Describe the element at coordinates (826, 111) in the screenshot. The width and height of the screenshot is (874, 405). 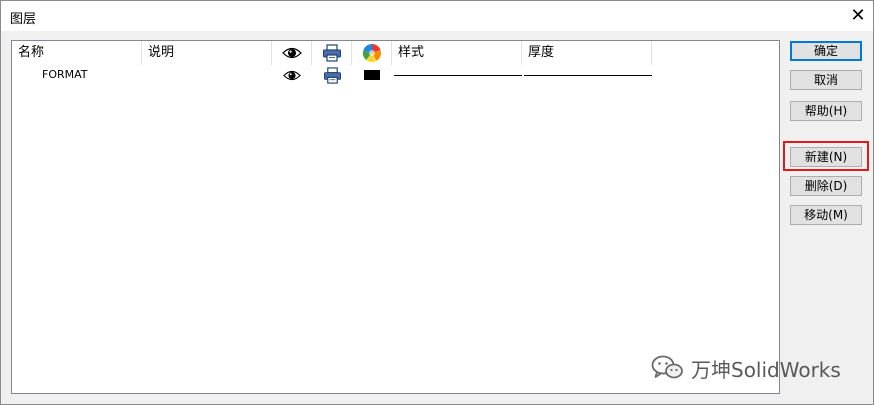
I see `help-button: 帮助(H)` at that location.